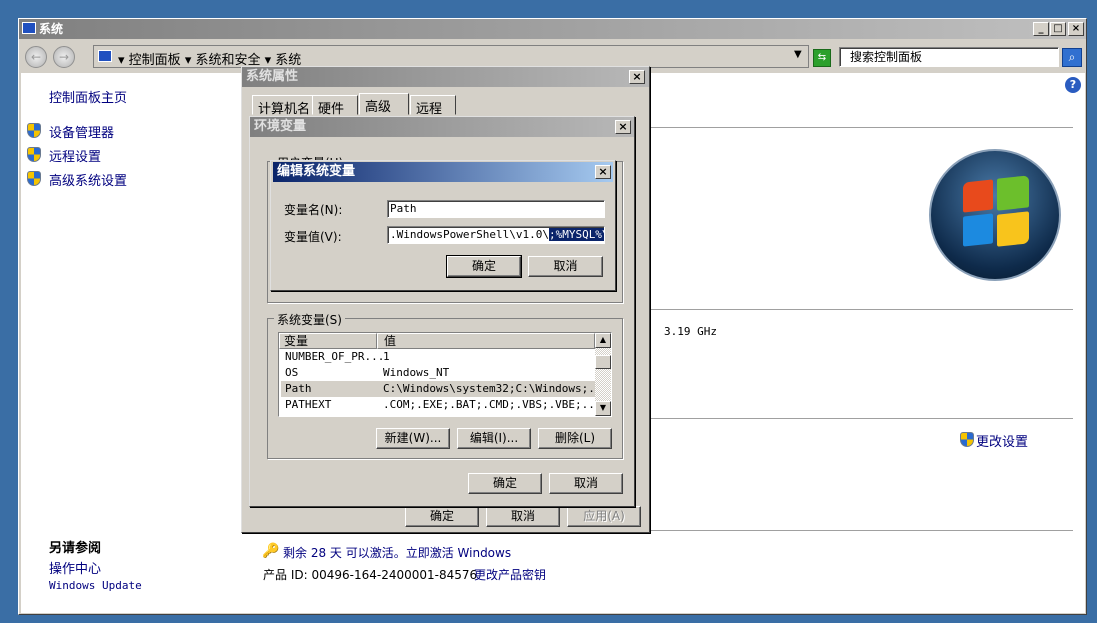 This screenshot has width=1097, height=623. Describe the element at coordinates (798, 54) in the screenshot. I see `address-dropdown-icon: ▼` at that location.